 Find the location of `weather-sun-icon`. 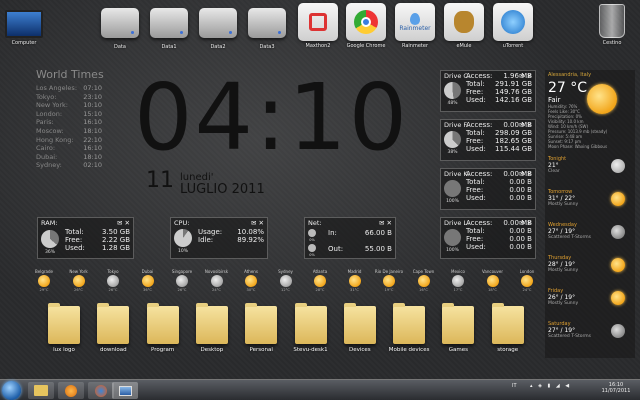

weather-sun-icon is located at coordinates (602, 99).